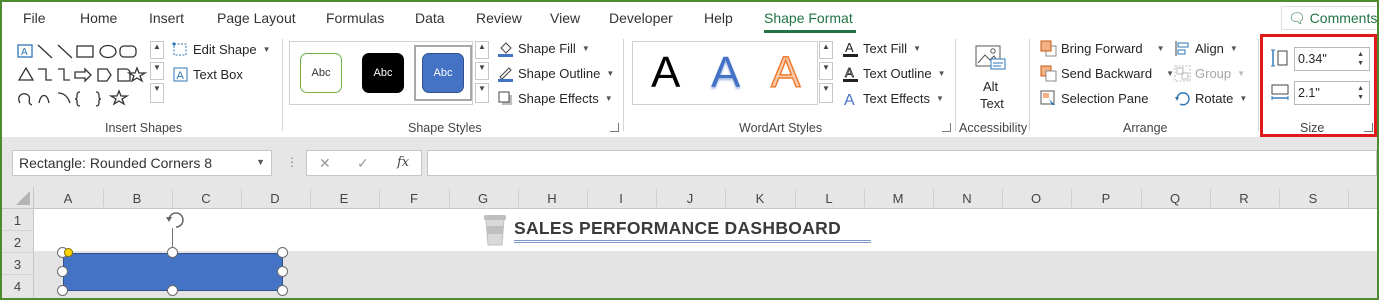 Image resolution: width=1379 pixels, height=300 pixels. I want to click on wordart-gallery: A A A, so click(725, 73).